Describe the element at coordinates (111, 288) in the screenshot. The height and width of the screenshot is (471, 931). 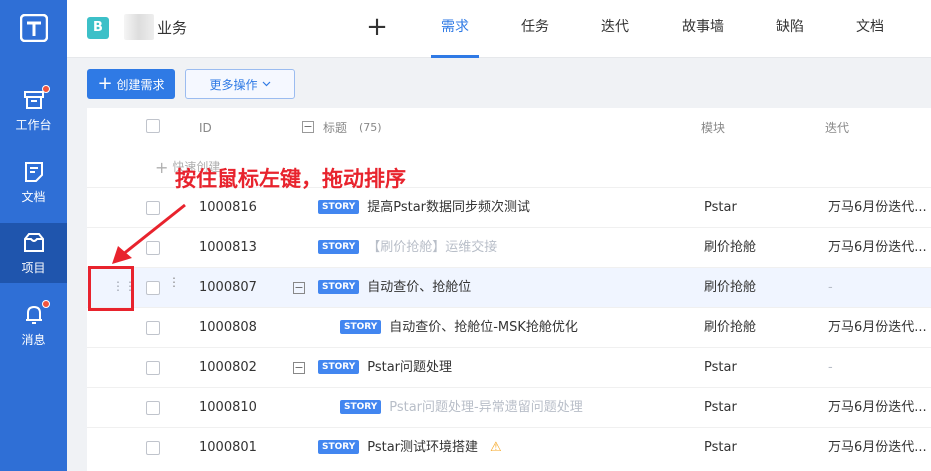
I see `annotation-highlight-box` at that location.